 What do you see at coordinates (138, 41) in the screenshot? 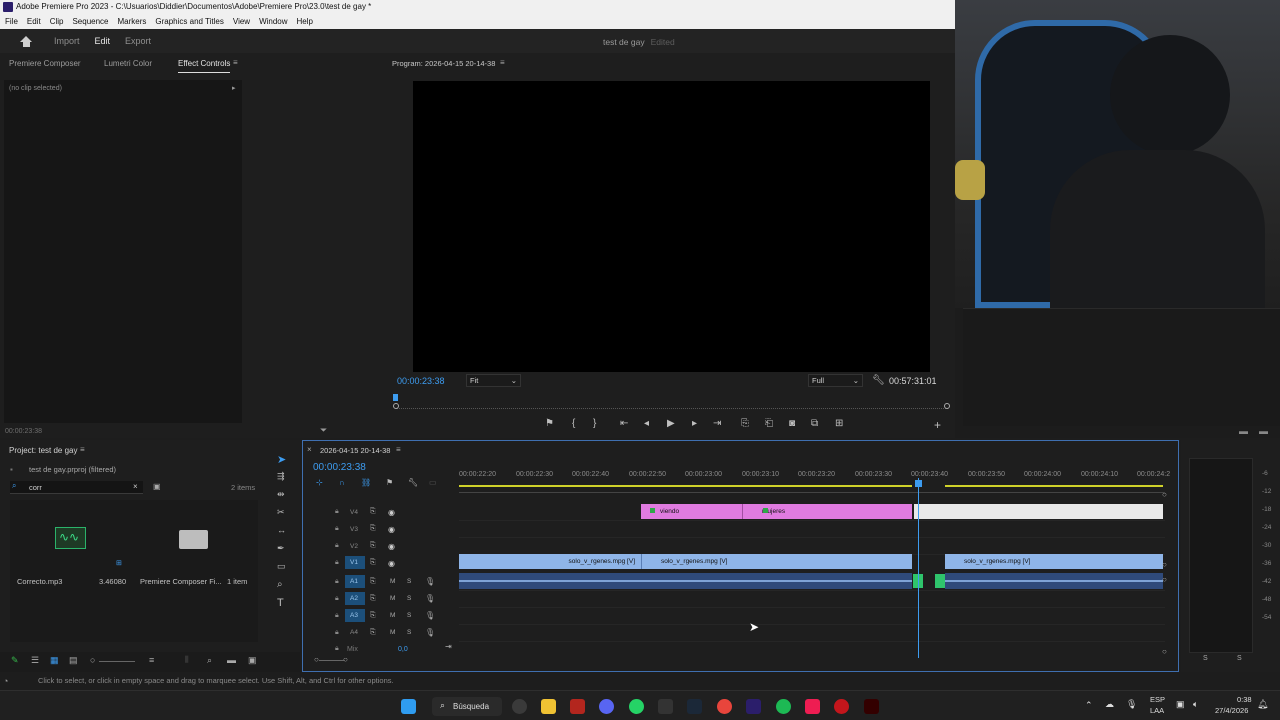
I see `tab-export: Export` at bounding box center [138, 41].